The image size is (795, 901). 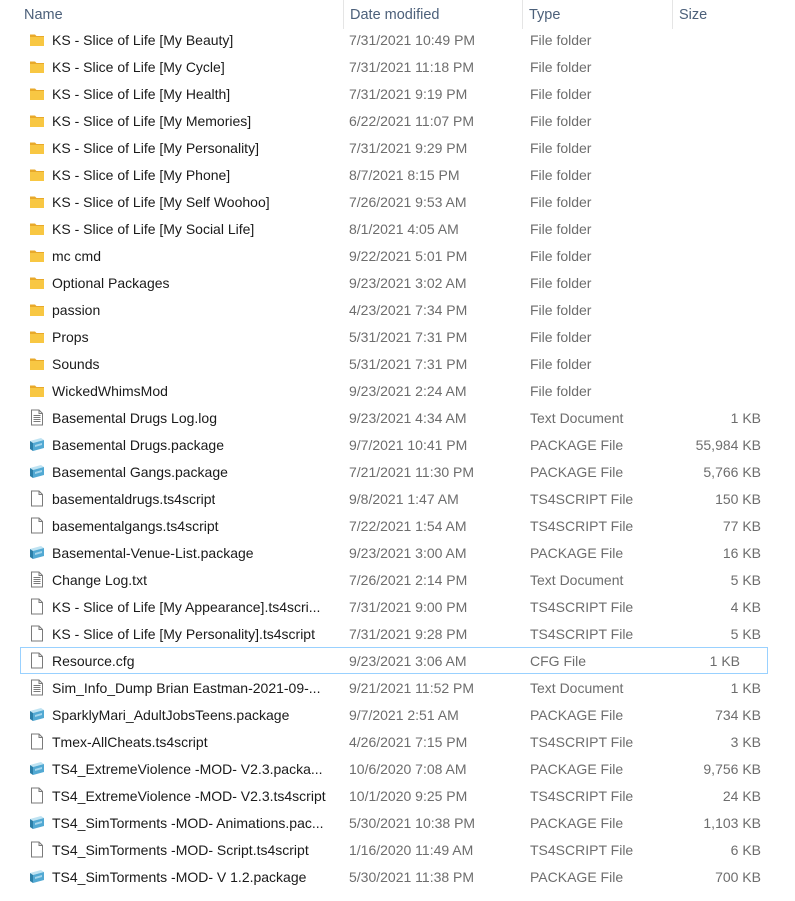 I want to click on date-modified-cell: 8/7/2021 8:15 PM, so click(x=404, y=174).